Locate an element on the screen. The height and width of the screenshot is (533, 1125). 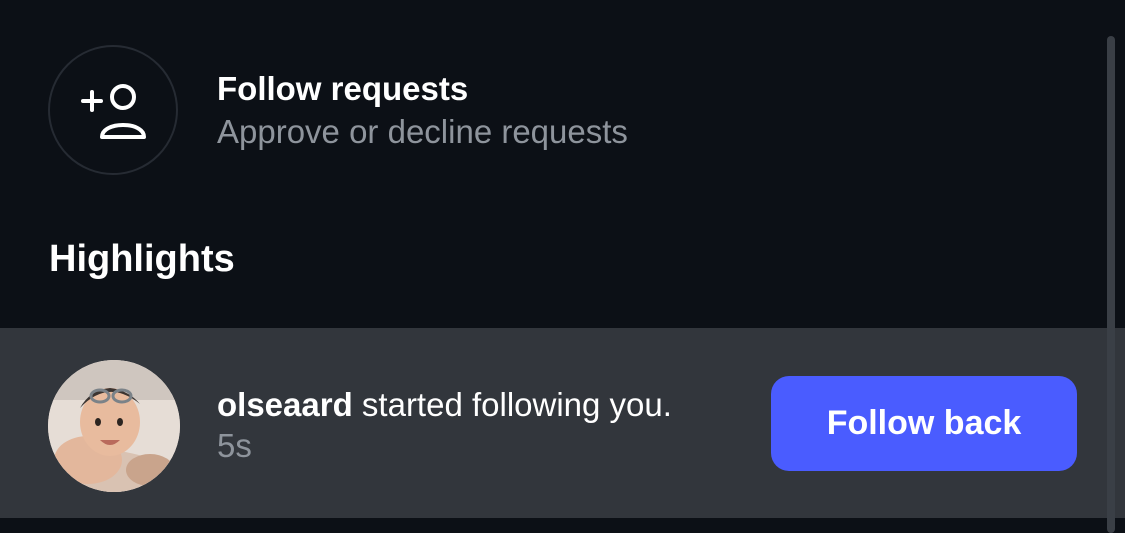
scrollbar-thumb is located at coordinates (1111, 284).